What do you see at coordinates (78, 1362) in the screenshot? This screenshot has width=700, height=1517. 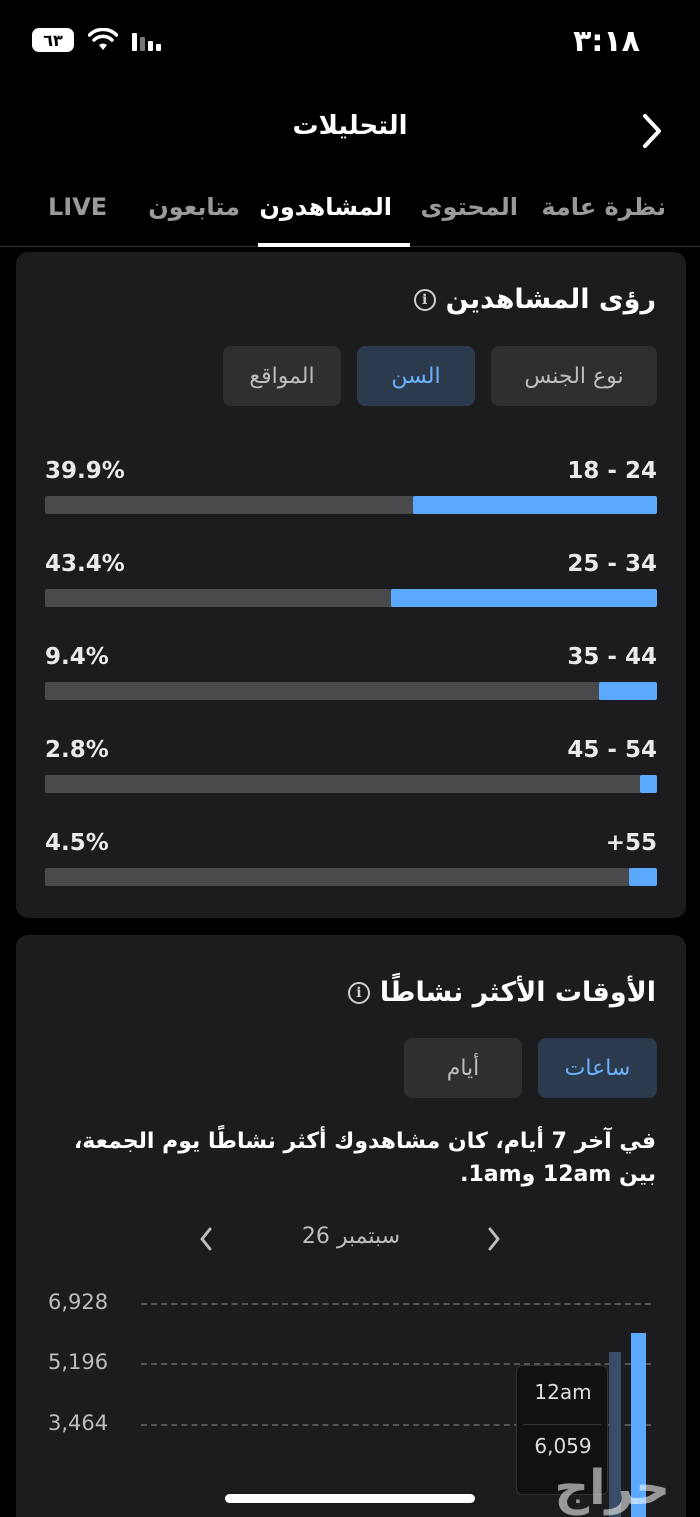 I see `y-tick-label: 5,196` at bounding box center [78, 1362].